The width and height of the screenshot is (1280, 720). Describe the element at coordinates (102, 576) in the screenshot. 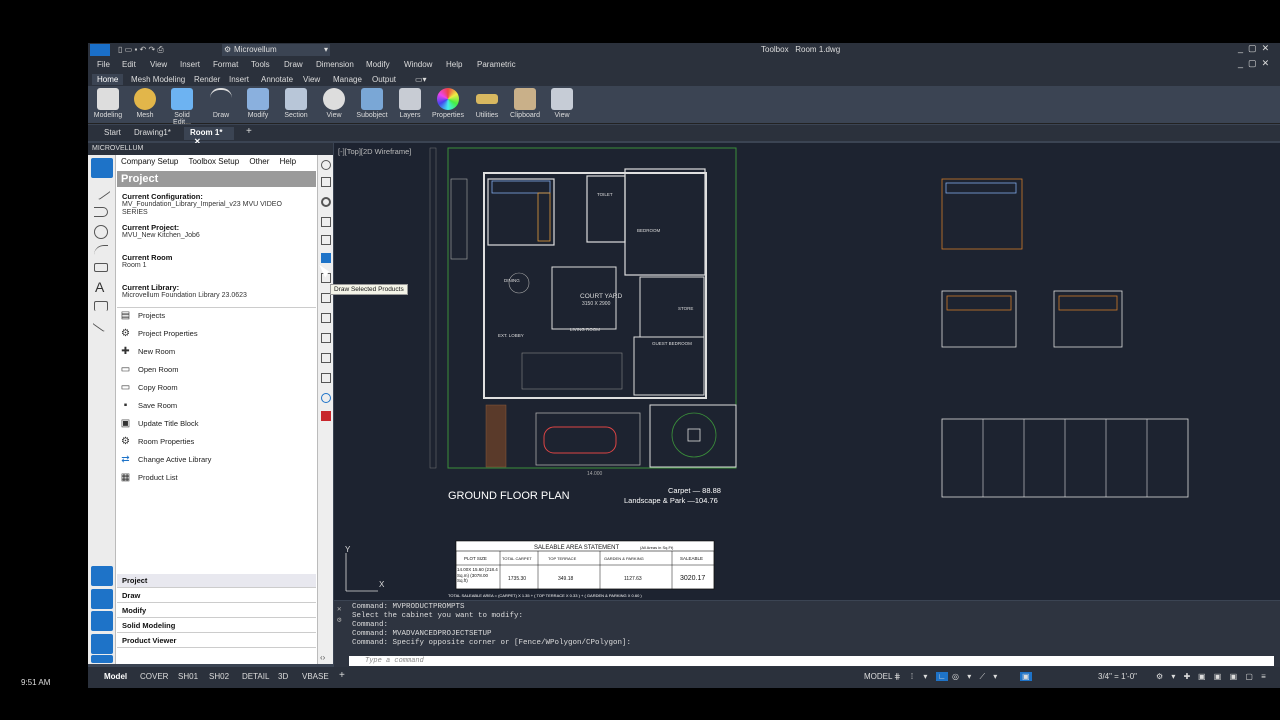

I see `fingerprint-icon` at that location.